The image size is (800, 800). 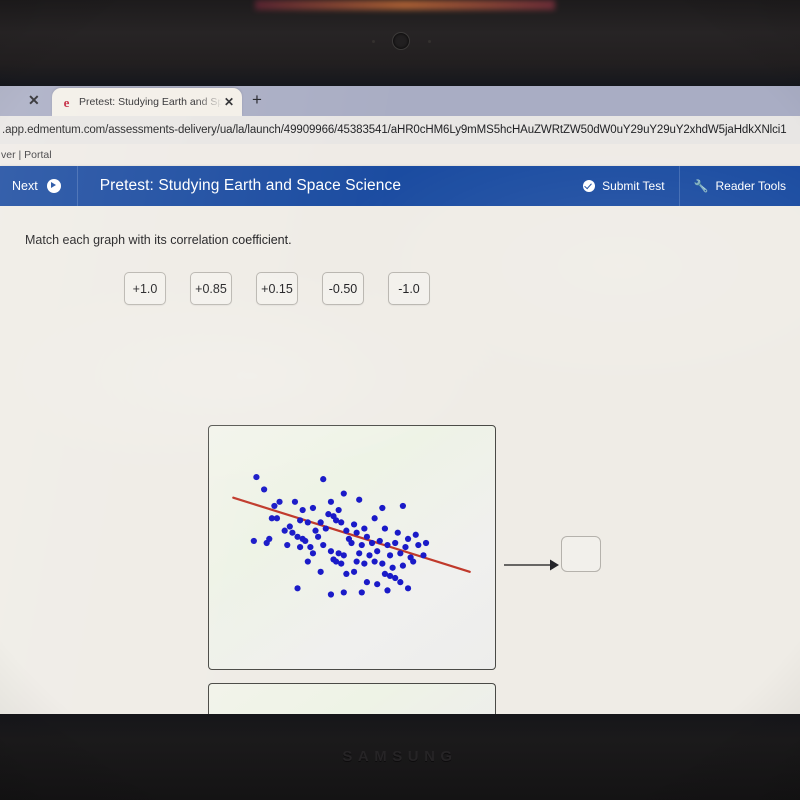 What do you see at coordinates (633, 186) in the screenshot?
I see `submit-test-label: Submit Test` at bounding box center [633, 186].